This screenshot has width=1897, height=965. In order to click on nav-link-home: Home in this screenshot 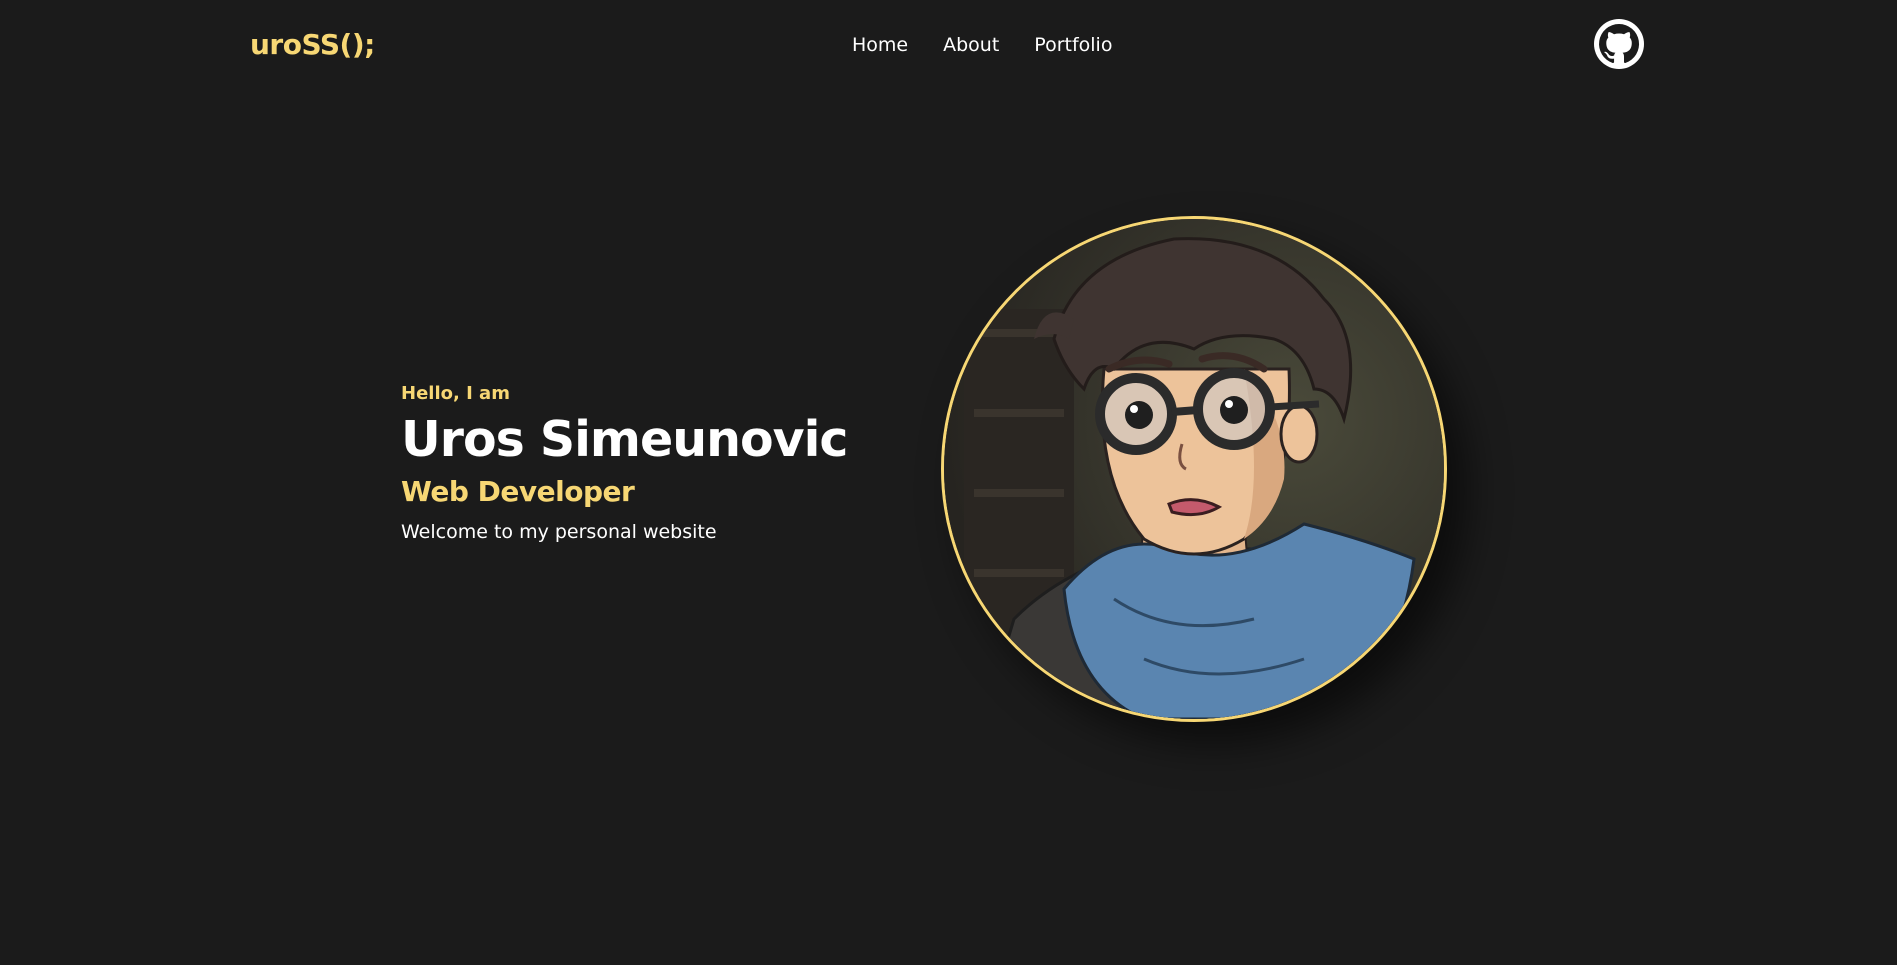, I will do `click(880, 45)`.